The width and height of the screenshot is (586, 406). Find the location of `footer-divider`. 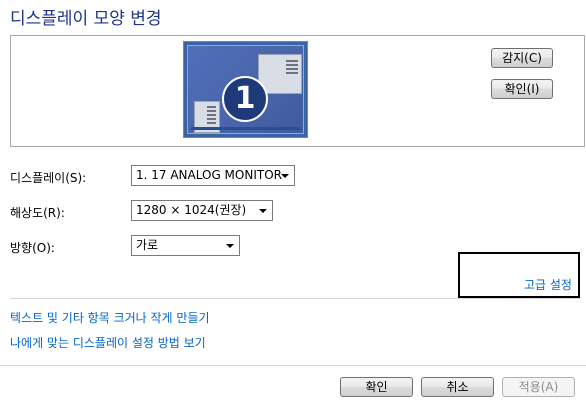

footer-divider is located at coordinates (293, 365).